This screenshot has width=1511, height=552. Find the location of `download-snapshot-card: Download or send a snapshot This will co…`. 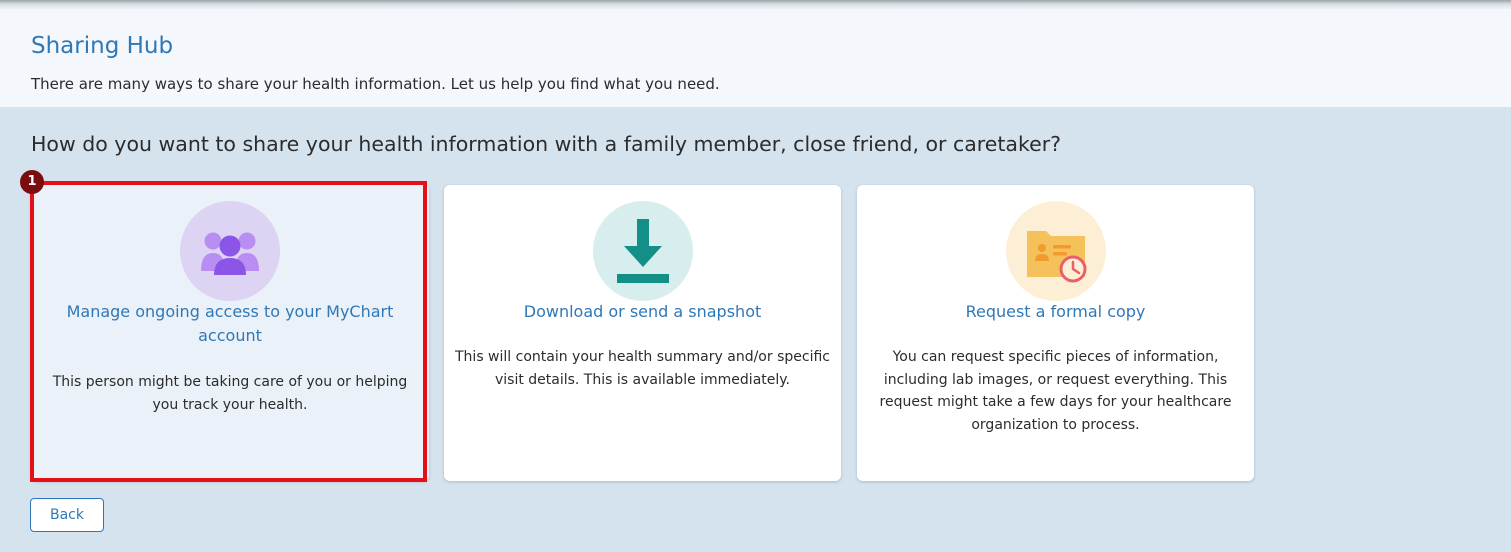

download-snapshot-card: Download or send a snapshot This will co… is located at coordinates (642, 333).